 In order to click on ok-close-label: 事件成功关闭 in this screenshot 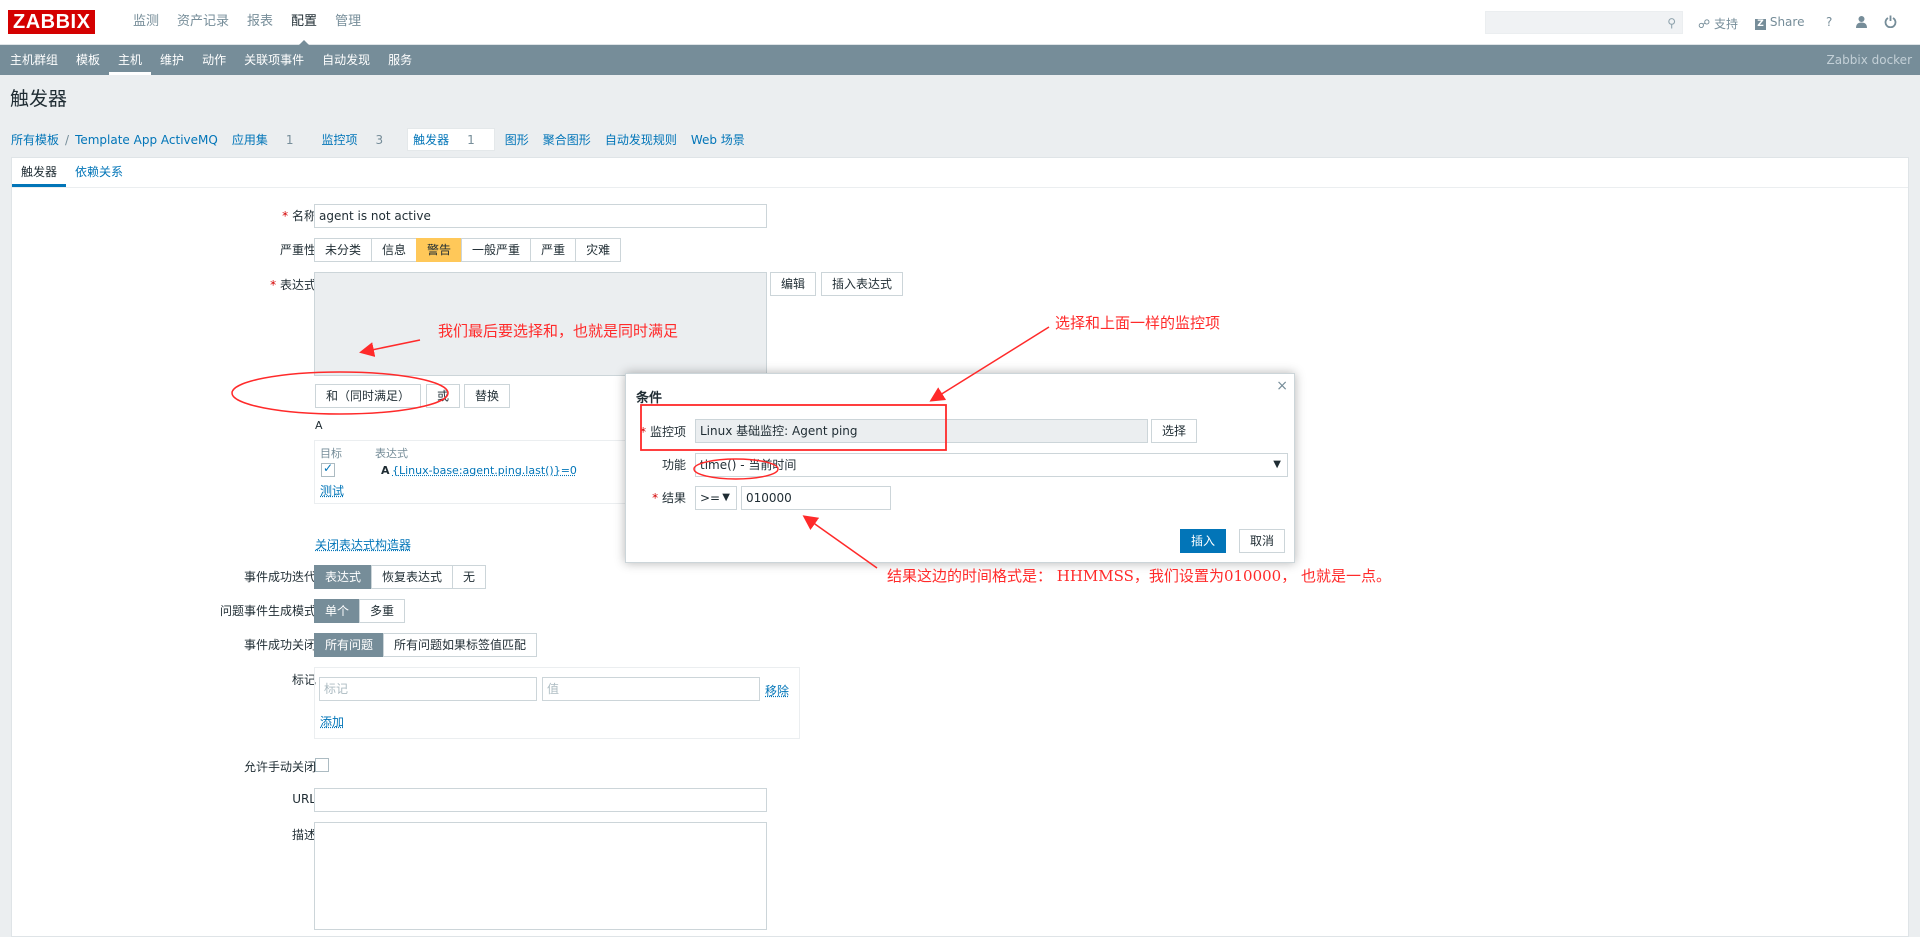, I will do `click(279, 645)`.